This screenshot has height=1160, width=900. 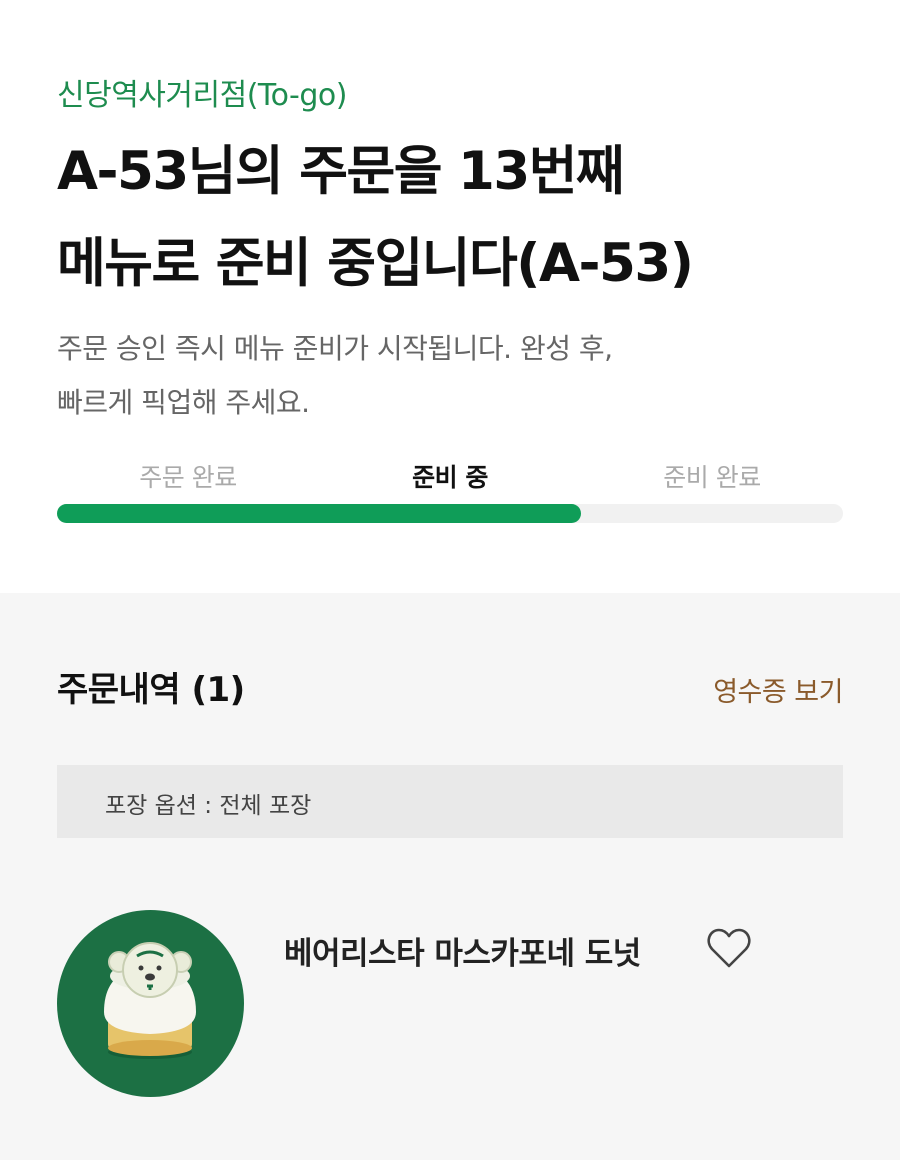 What do you see at coordinates (450, 801) in the screenshot?
I see `packaging-option-box: 포장 옵션 : 전체 포장` at bounding box center [450, 801].